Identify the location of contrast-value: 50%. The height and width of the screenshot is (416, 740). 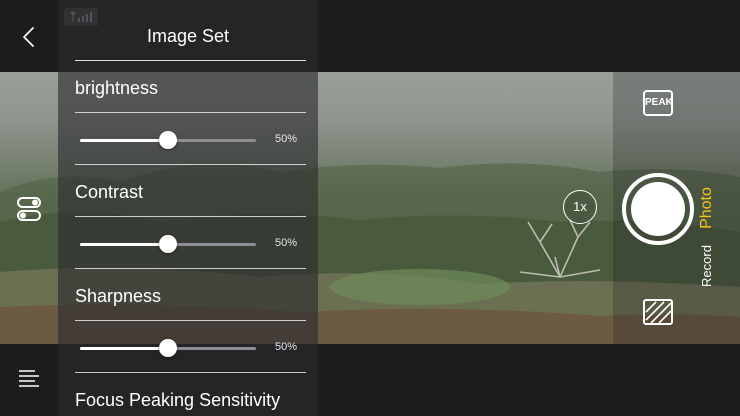
(286, 243).